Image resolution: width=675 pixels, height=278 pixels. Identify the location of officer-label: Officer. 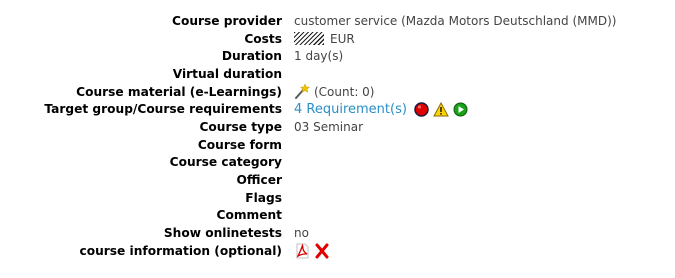
(259, 180).